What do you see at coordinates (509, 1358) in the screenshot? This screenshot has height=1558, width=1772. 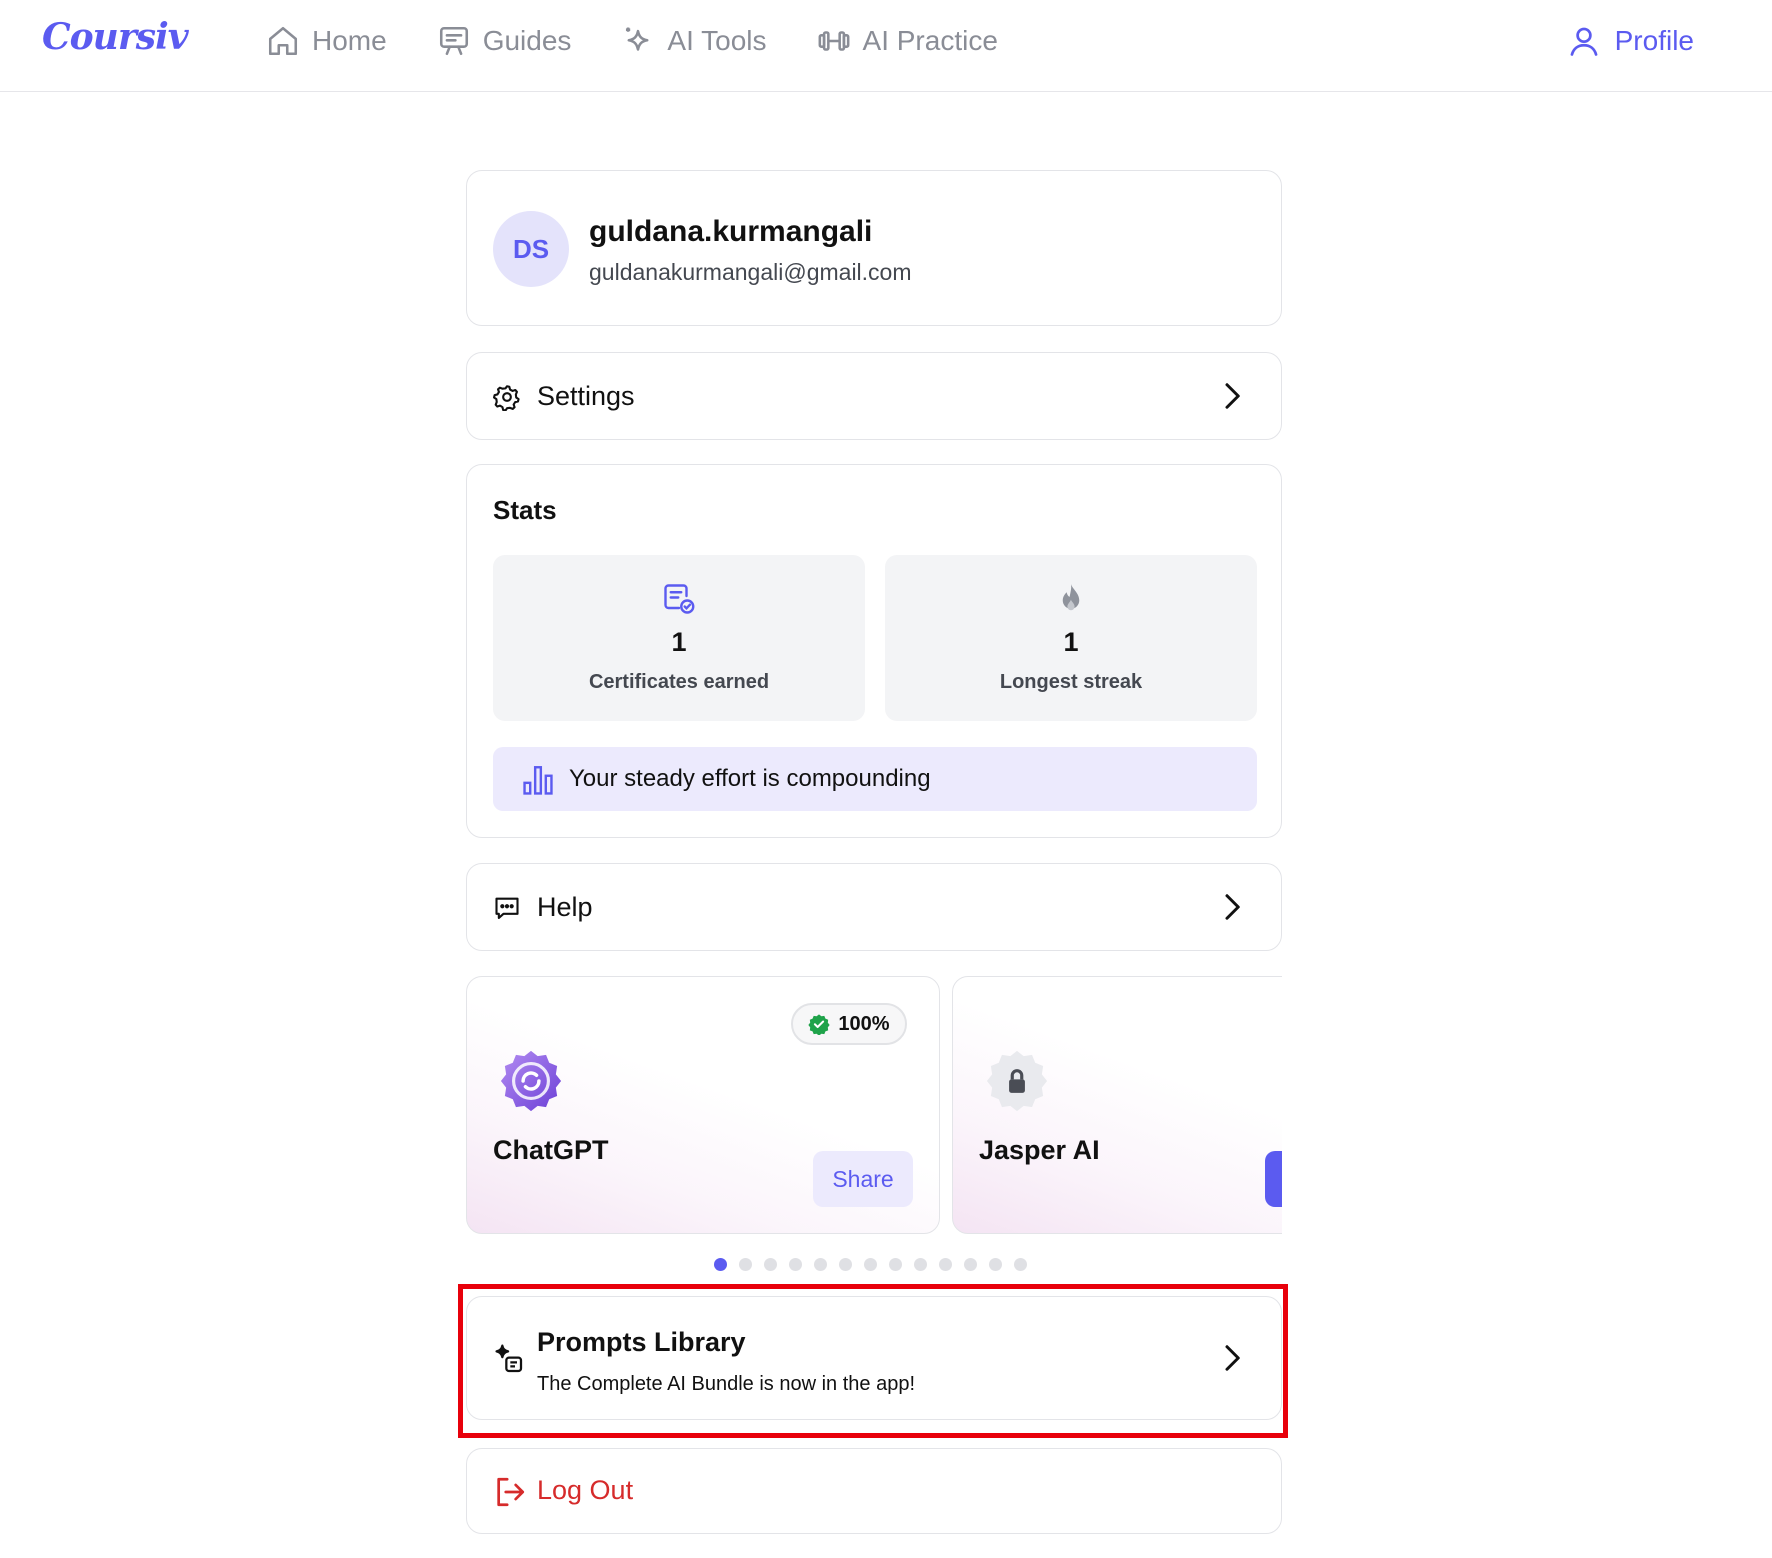 I see `prompts-icon` at bounding box center [509, 1358].